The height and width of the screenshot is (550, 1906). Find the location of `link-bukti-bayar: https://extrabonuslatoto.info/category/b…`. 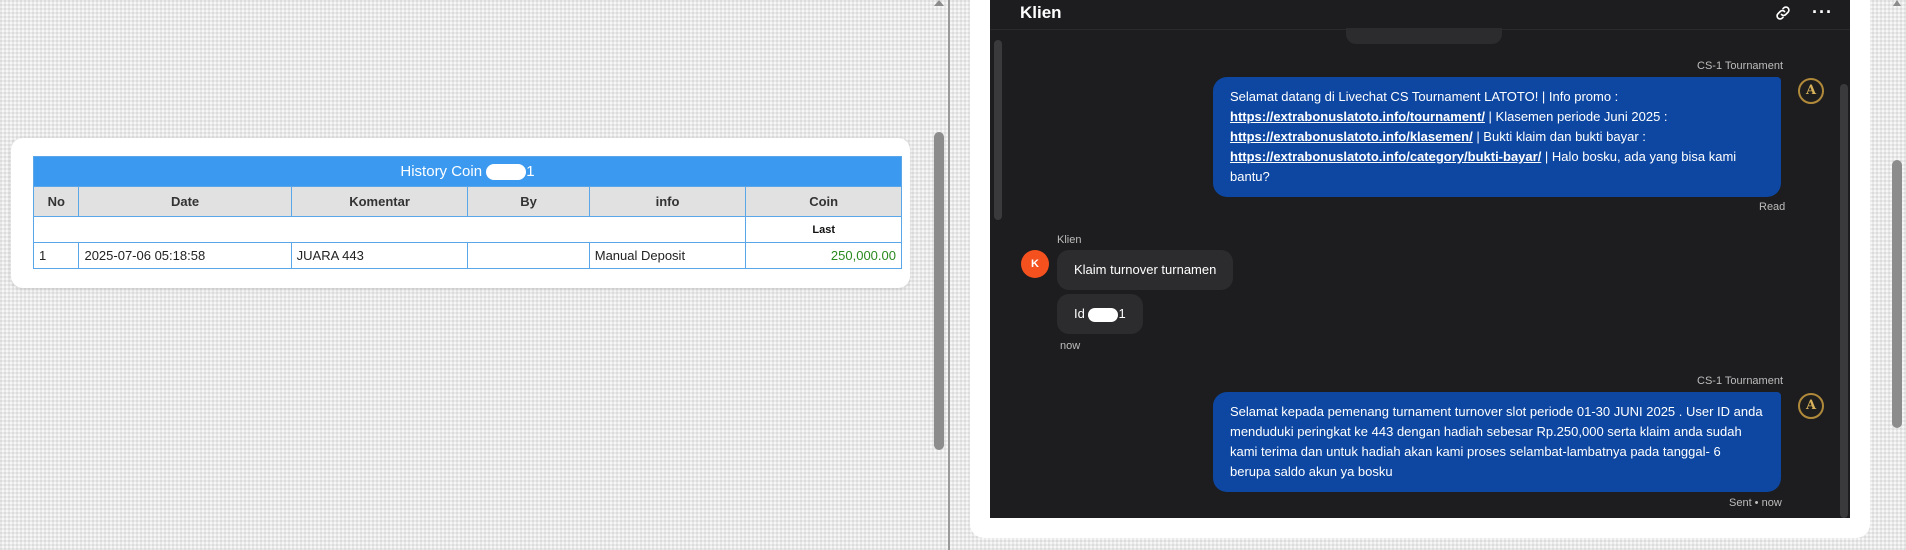

link-bukti-bayar: https://extrabonuslatoto.info/category/b… is located at coordinates (1385, 156).